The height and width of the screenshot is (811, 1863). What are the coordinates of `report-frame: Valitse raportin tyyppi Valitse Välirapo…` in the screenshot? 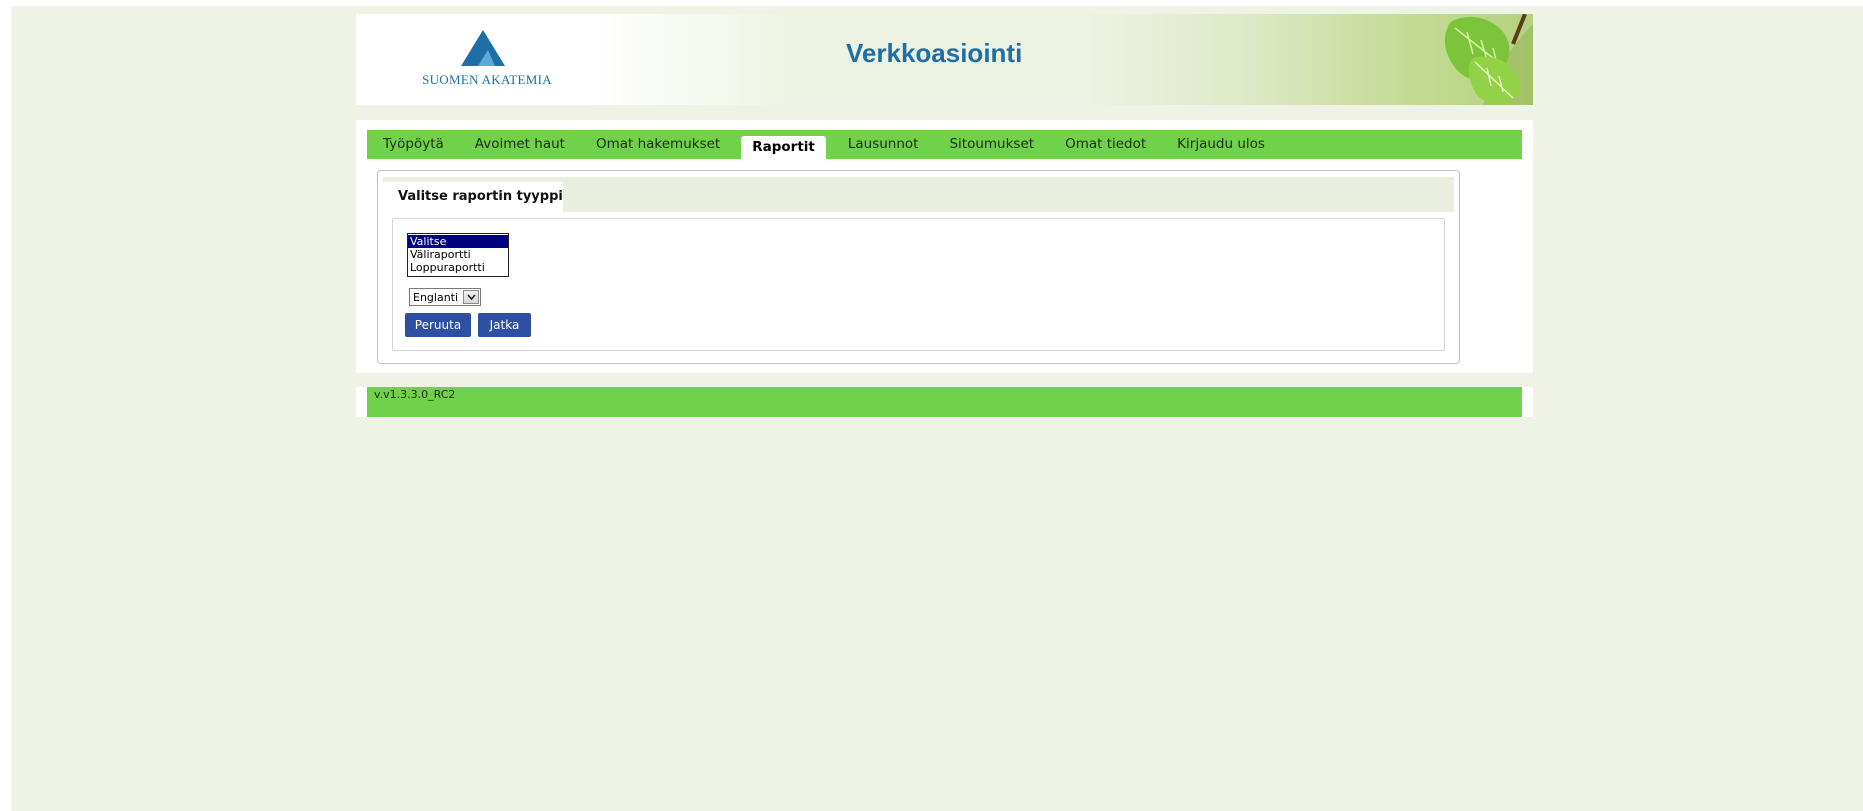 It's located at (918, 267).